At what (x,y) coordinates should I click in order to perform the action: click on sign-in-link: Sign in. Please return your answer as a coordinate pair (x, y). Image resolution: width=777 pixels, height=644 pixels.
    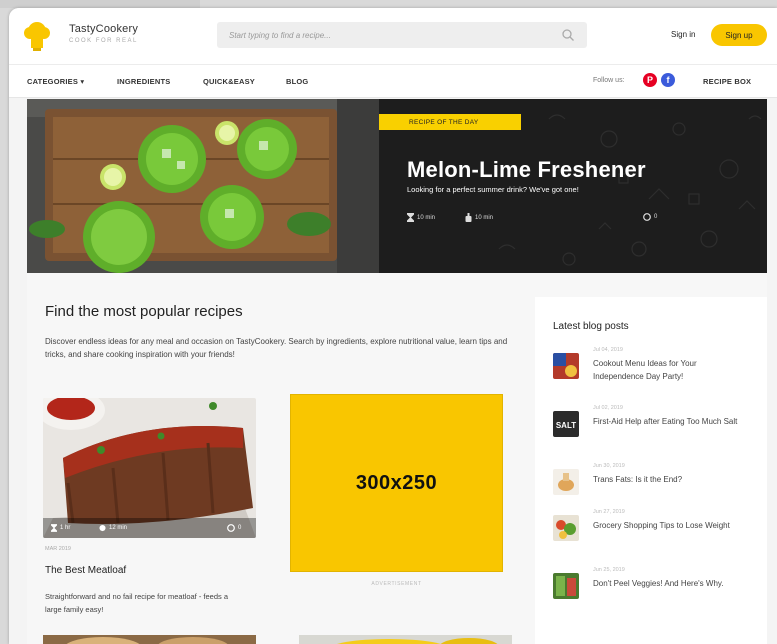
    Looking at the image, I should click on (683, 34).